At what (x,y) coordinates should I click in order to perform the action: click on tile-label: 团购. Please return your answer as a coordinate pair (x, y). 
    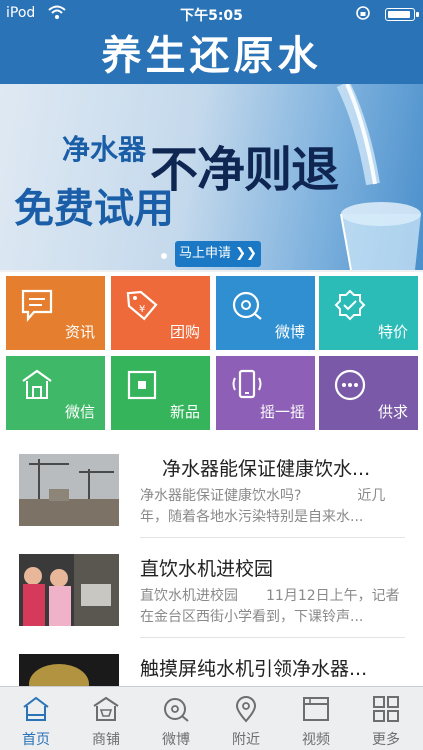
    Looking at the image, I should click on (184, 332).